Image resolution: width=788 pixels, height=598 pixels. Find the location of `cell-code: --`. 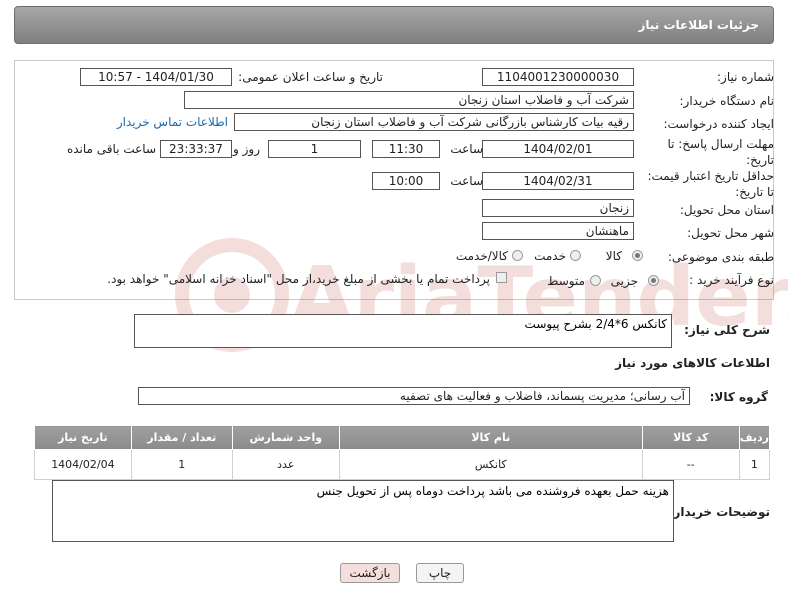

cell-code: -- is located at coordinates (690, 464).